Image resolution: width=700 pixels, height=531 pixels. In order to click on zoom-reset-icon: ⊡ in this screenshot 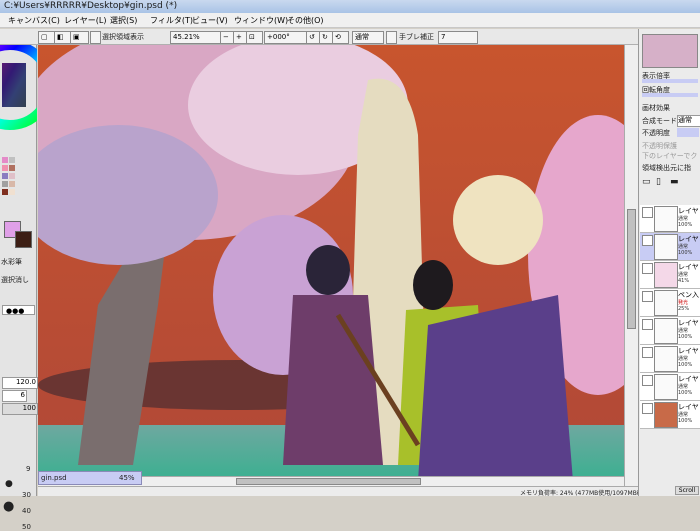, I will do `click(254, 37)`.